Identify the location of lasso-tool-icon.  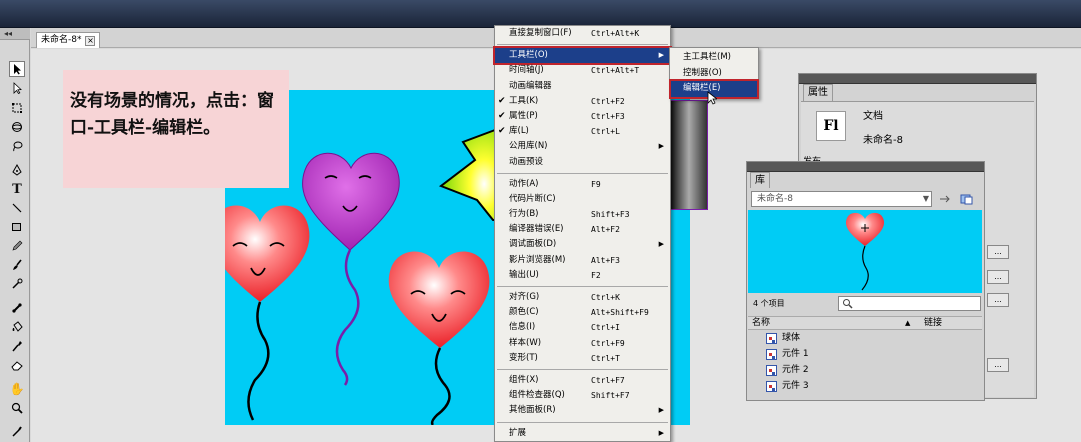
(17, 146).